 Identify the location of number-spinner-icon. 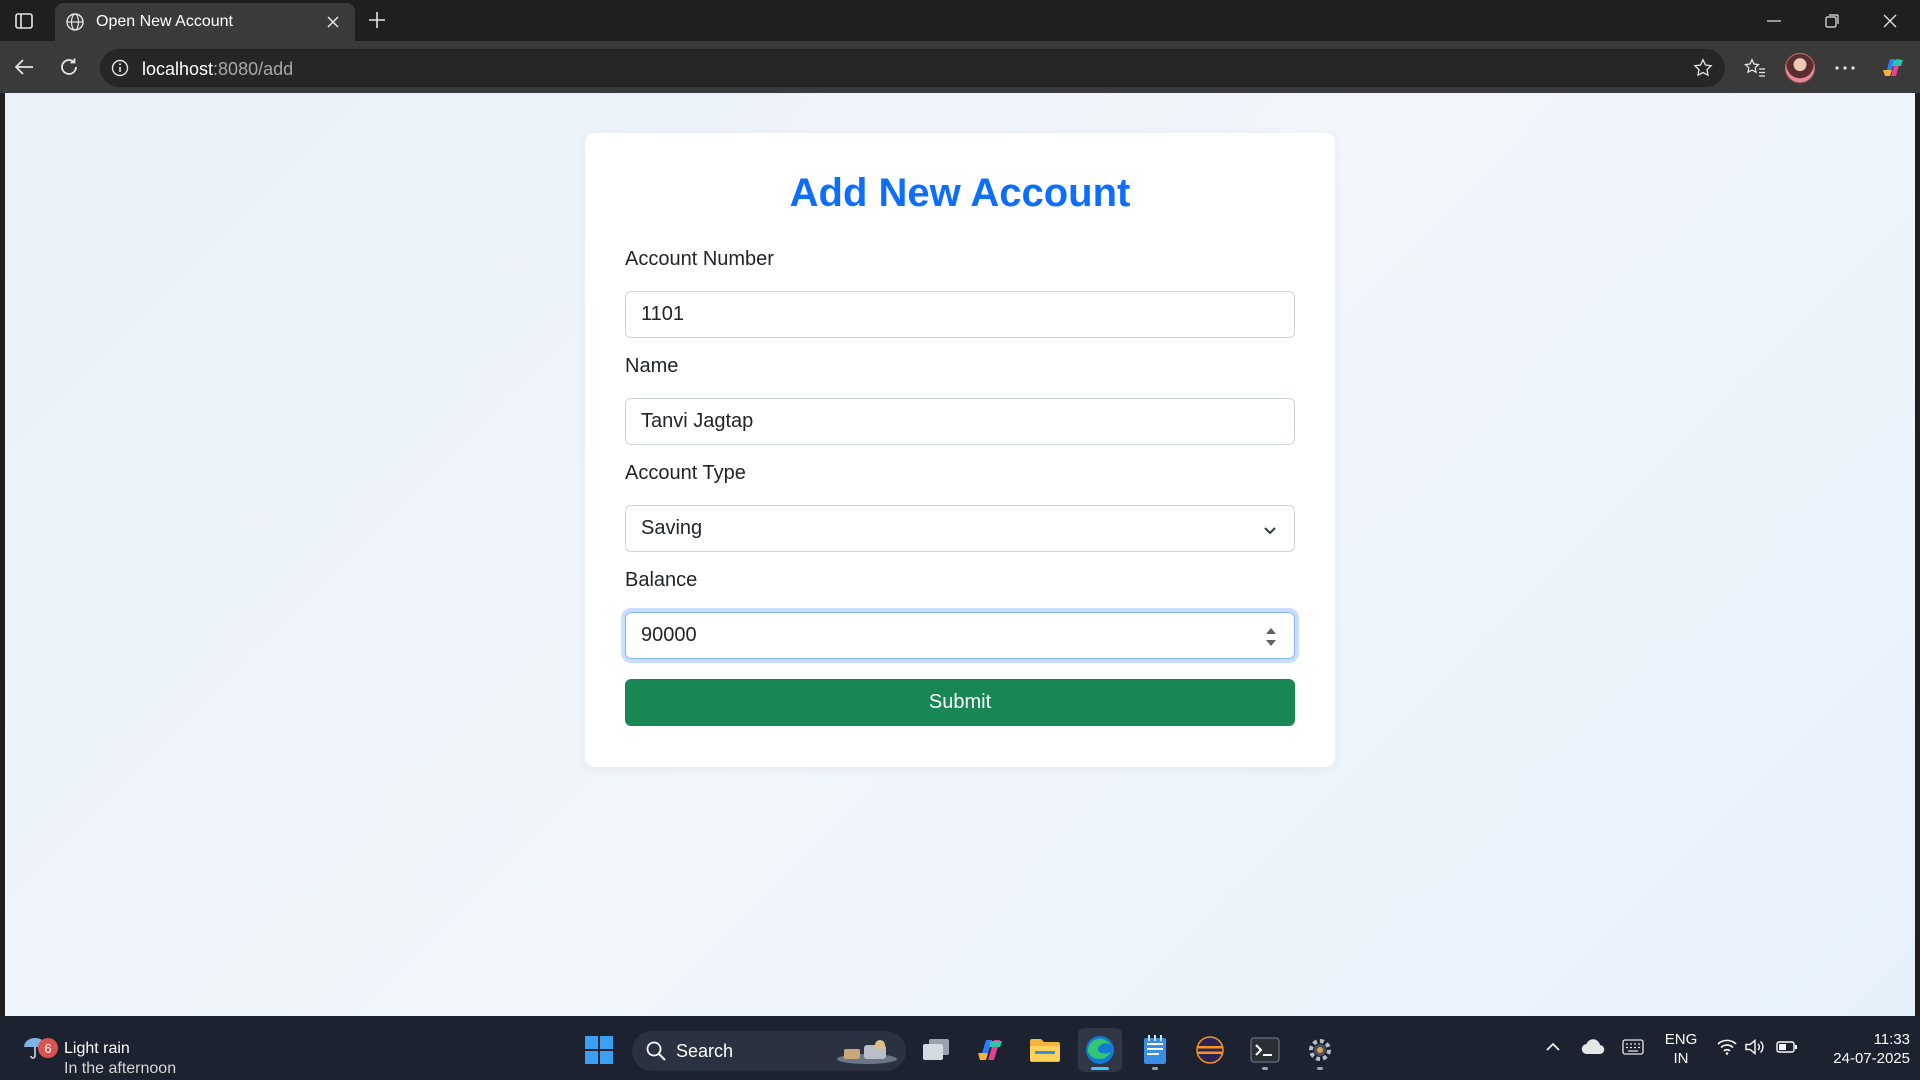
(1271, 637).